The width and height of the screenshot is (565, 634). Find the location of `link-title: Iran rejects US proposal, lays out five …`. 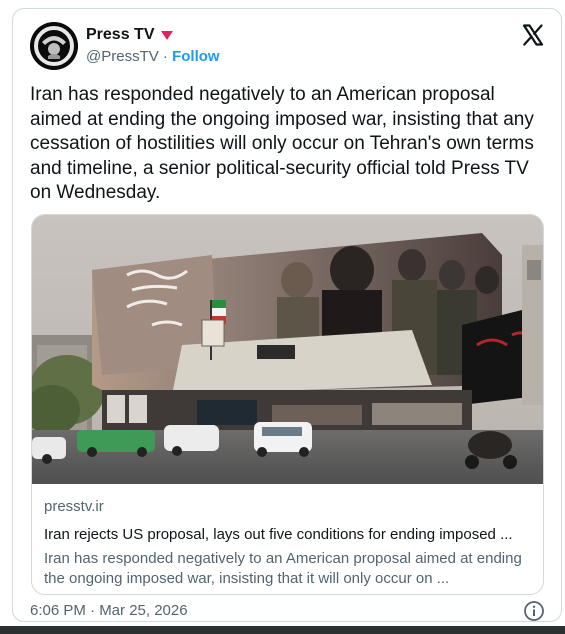

link-title: Iran rejects US proposal, lays out five … is located at coordinates (278, 534).